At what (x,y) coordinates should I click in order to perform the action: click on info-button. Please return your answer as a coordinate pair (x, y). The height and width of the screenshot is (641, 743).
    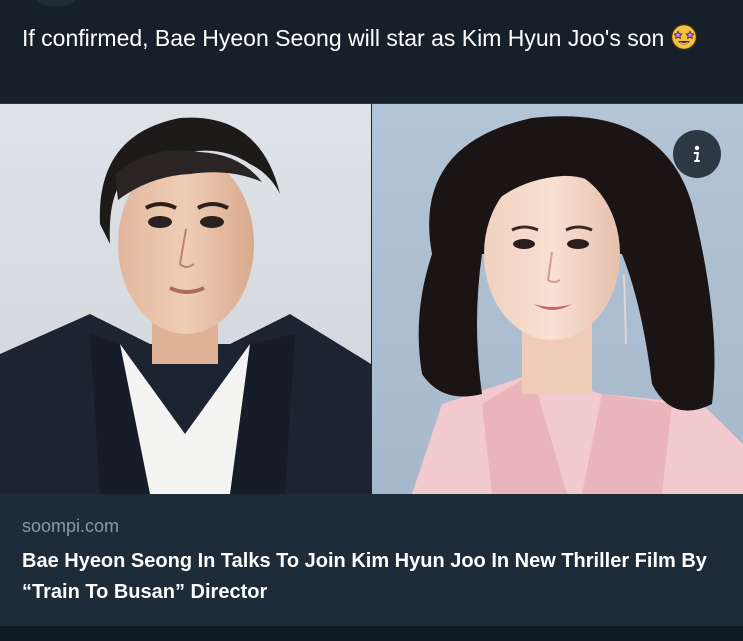
    Looking at the image, I should click on (697, 154).